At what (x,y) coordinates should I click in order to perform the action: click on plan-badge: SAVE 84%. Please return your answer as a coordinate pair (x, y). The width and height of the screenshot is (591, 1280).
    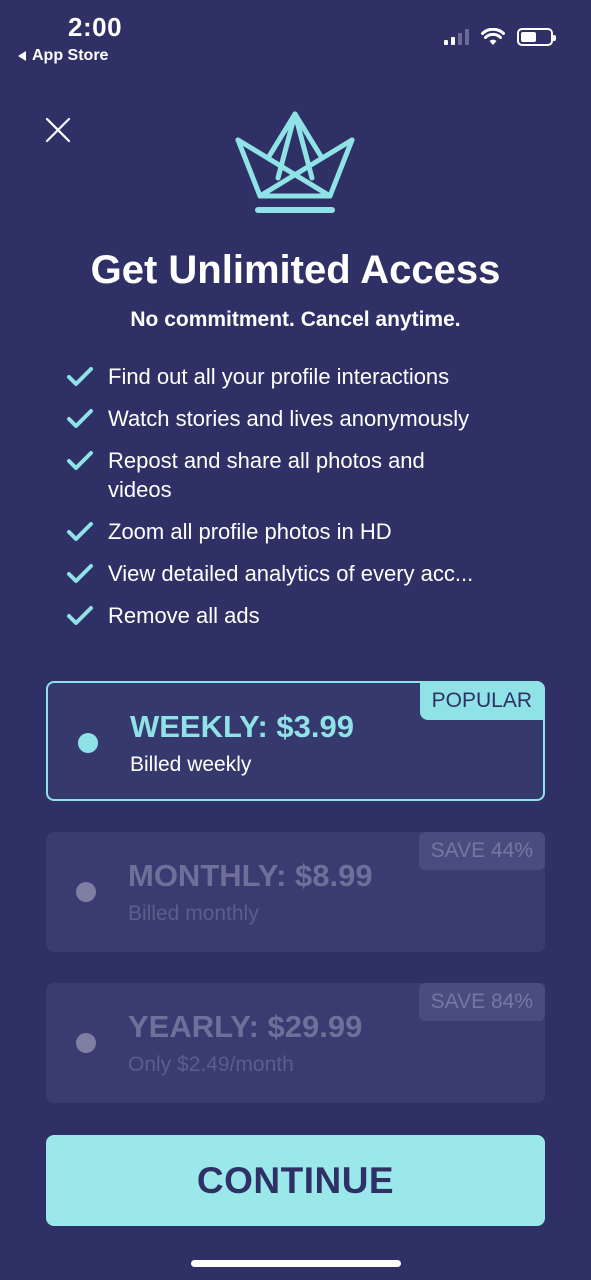
    Looking at the image, I should click on (481, 1002).